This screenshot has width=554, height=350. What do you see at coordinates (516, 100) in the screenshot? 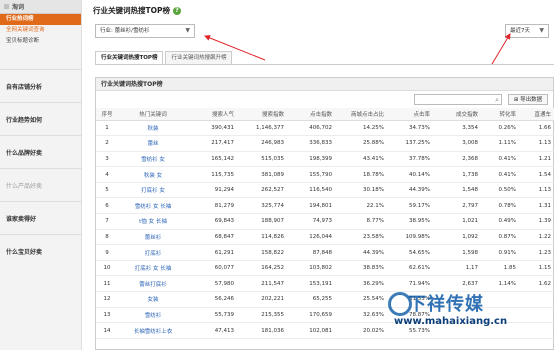
I see `export-icon: ⊞` at bounding box center [516, 100].